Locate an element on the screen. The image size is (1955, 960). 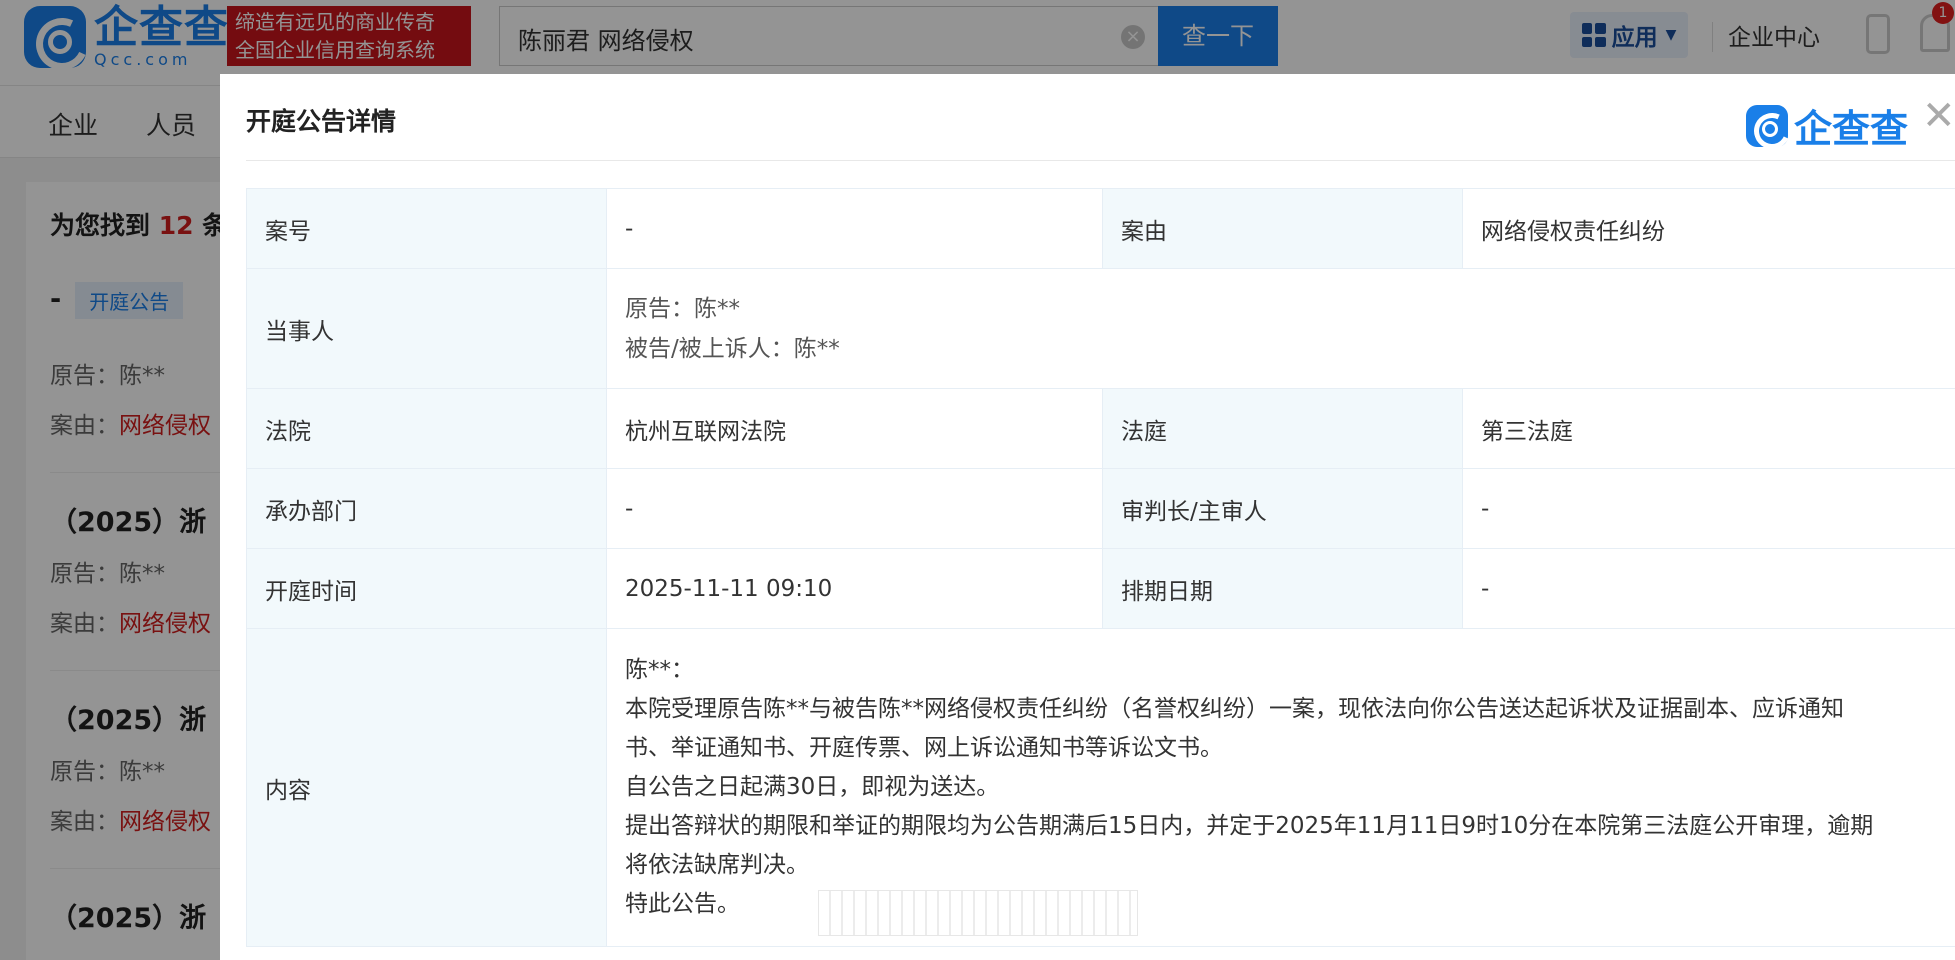
cause-label: 案由 is located at coordinates (1282, 228).